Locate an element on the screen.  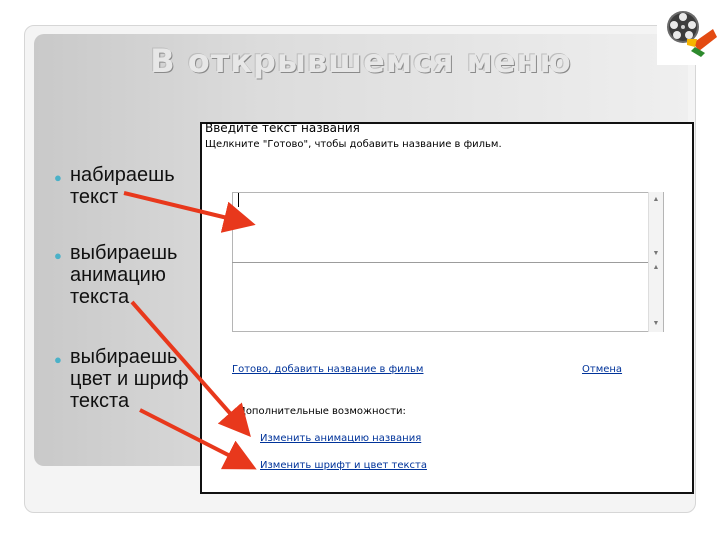
annotation-arrows is located at coordinates (190, 330).